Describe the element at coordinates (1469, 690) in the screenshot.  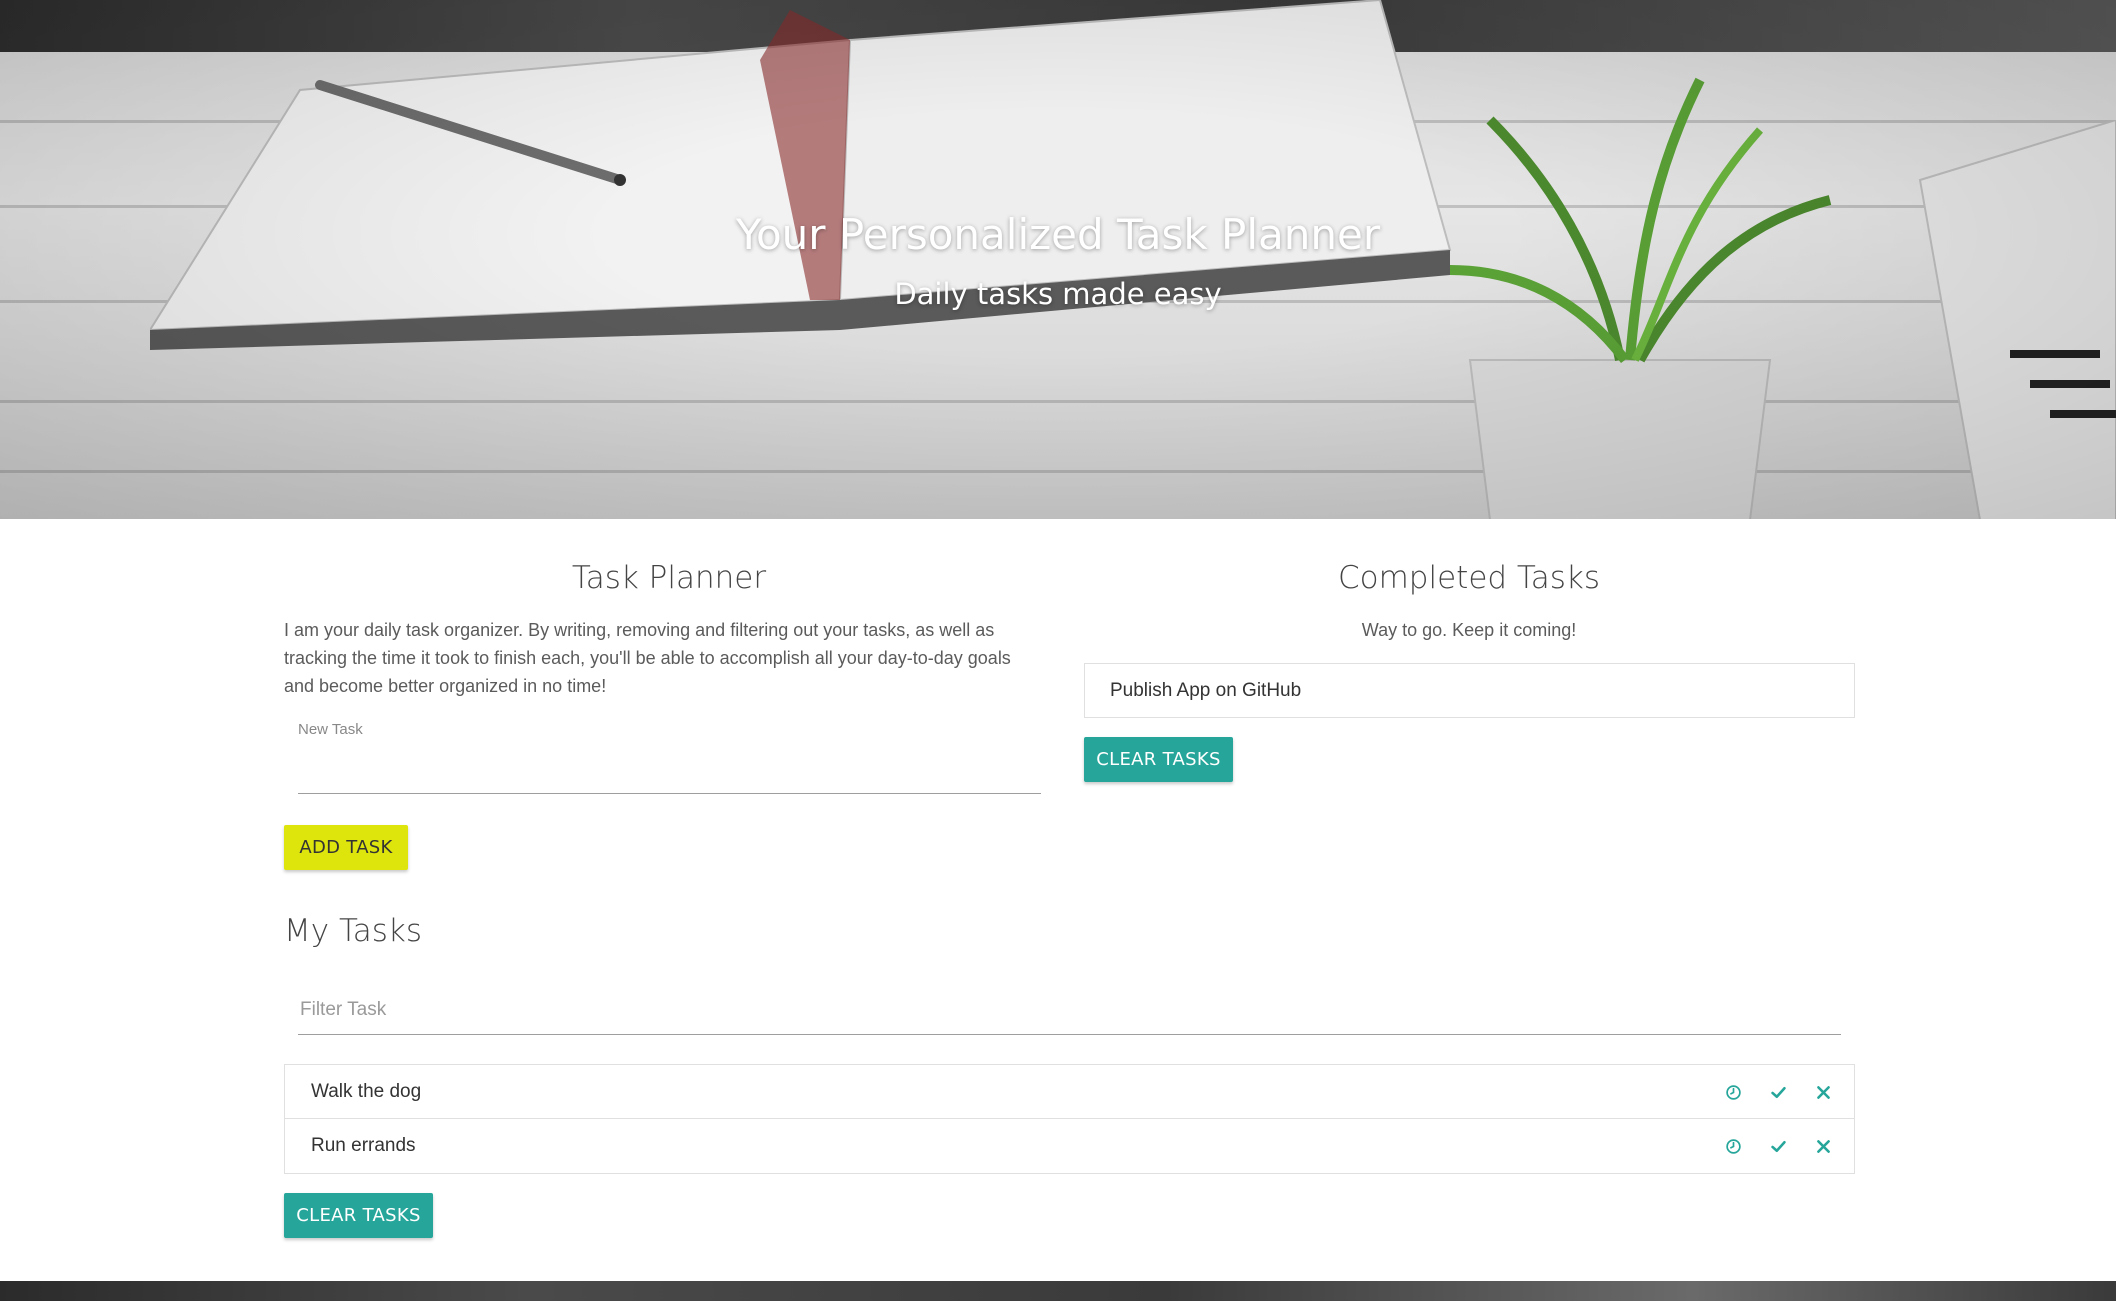
I see `completed-task-list: Publish App on GitHub` at that location.